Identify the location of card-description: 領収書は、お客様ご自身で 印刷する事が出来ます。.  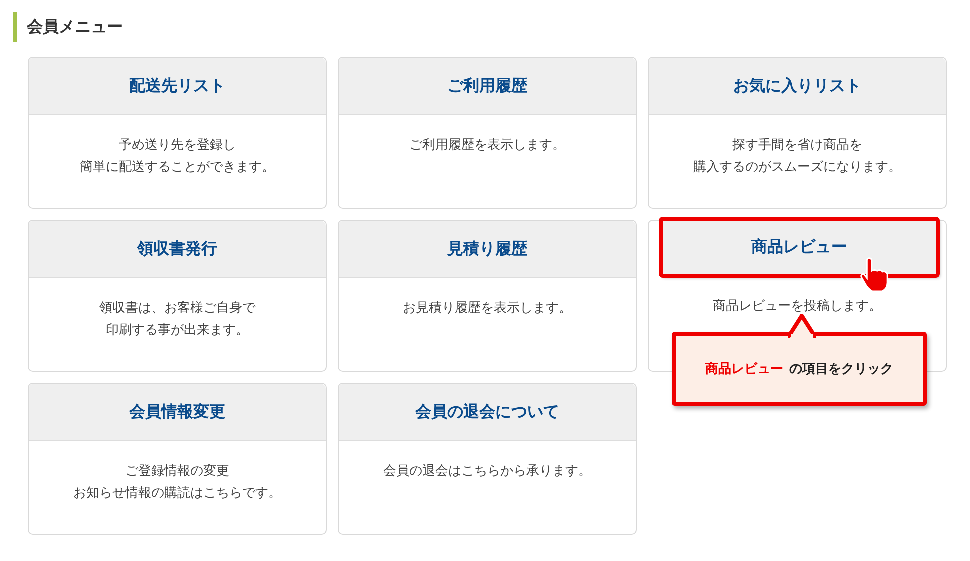
(177, 320).